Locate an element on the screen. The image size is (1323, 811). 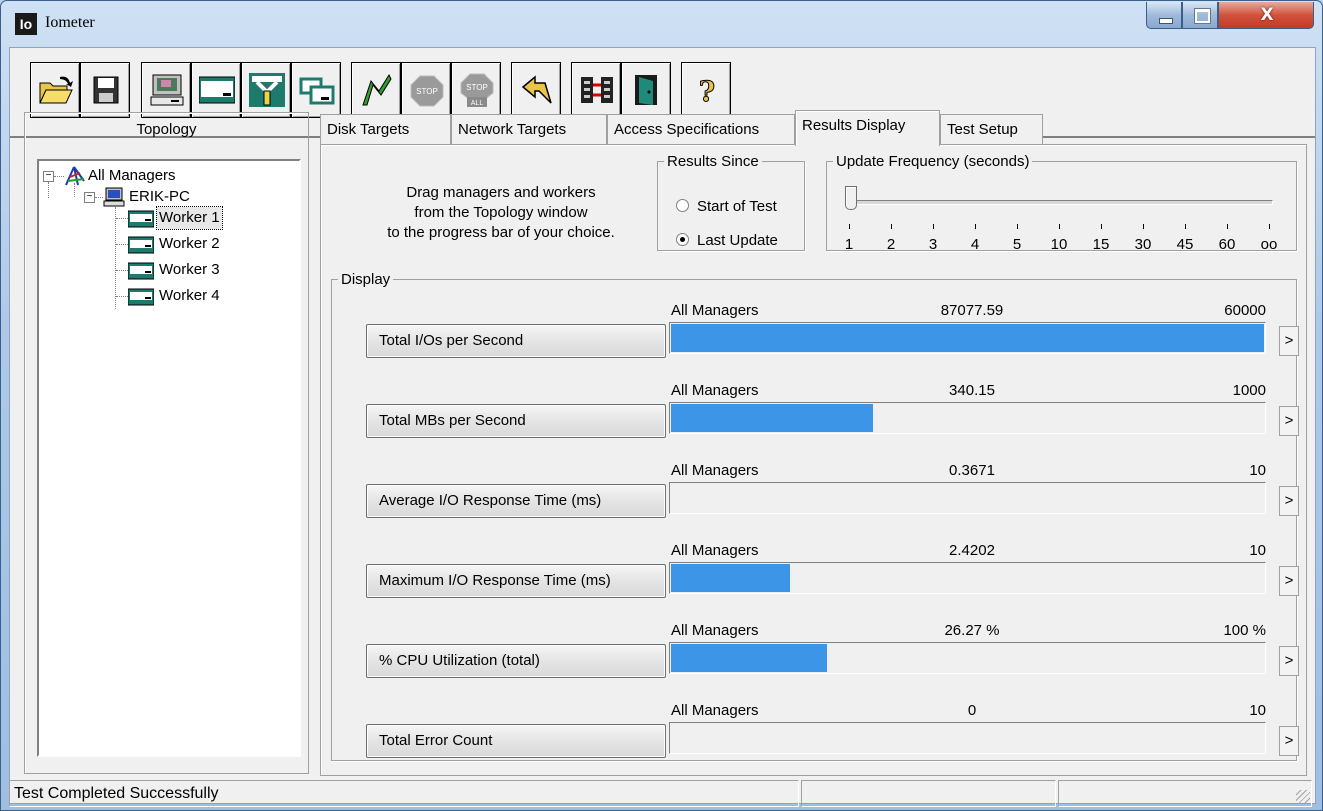
manager-computer-icon is located at coordinates (114, 197).